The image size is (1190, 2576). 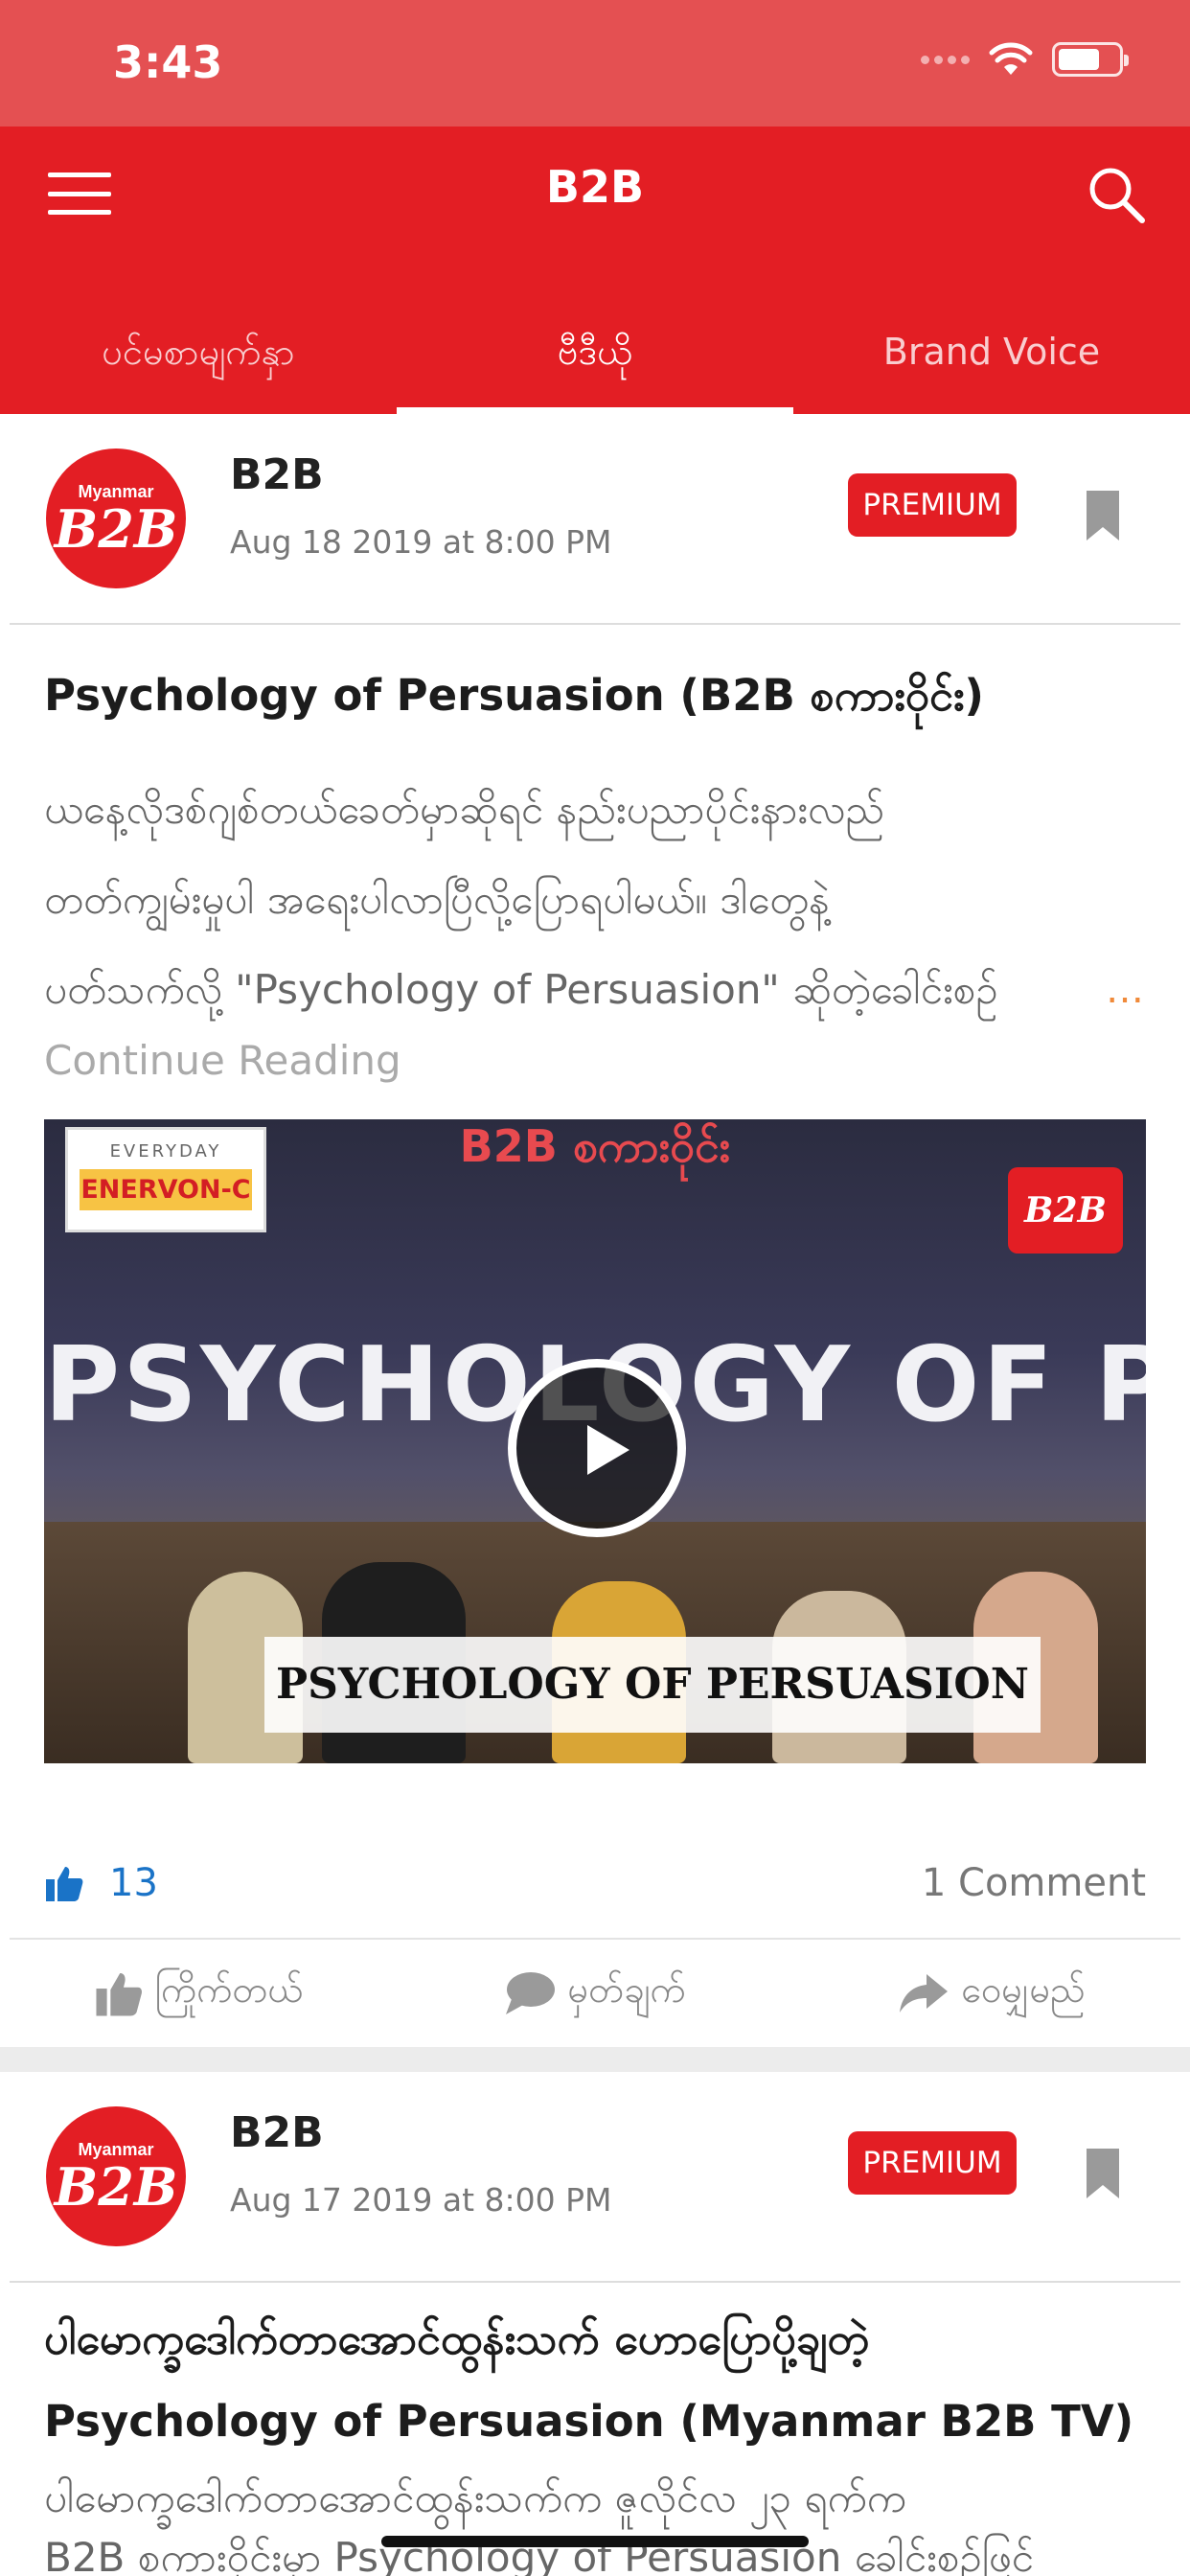 What do you see at coordinates (421, 2200) in the screenshot?
I see `post-date: Aug 17 2019 at 8:00 PM` at bounding box center [421, 2200].